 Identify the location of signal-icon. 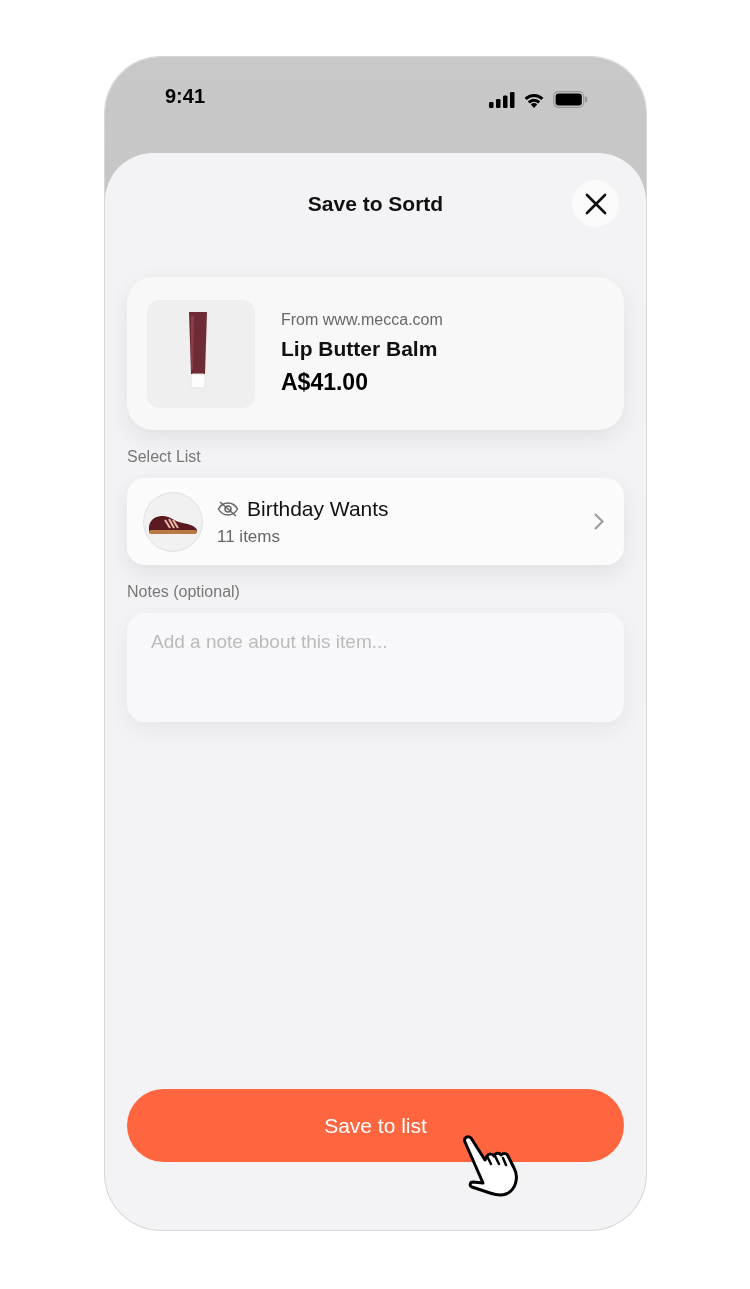
(502, 99).